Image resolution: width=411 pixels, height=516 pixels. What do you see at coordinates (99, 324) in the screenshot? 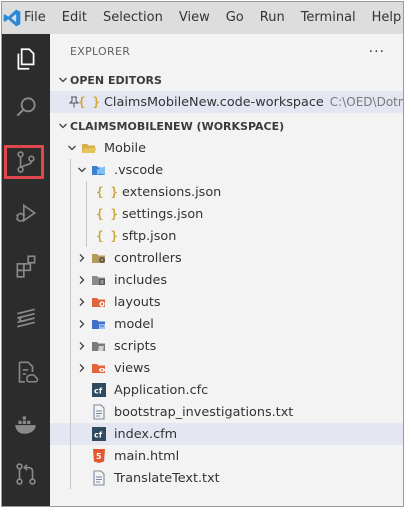
I see `model-folder-icon` at bounding box center [99, 324].